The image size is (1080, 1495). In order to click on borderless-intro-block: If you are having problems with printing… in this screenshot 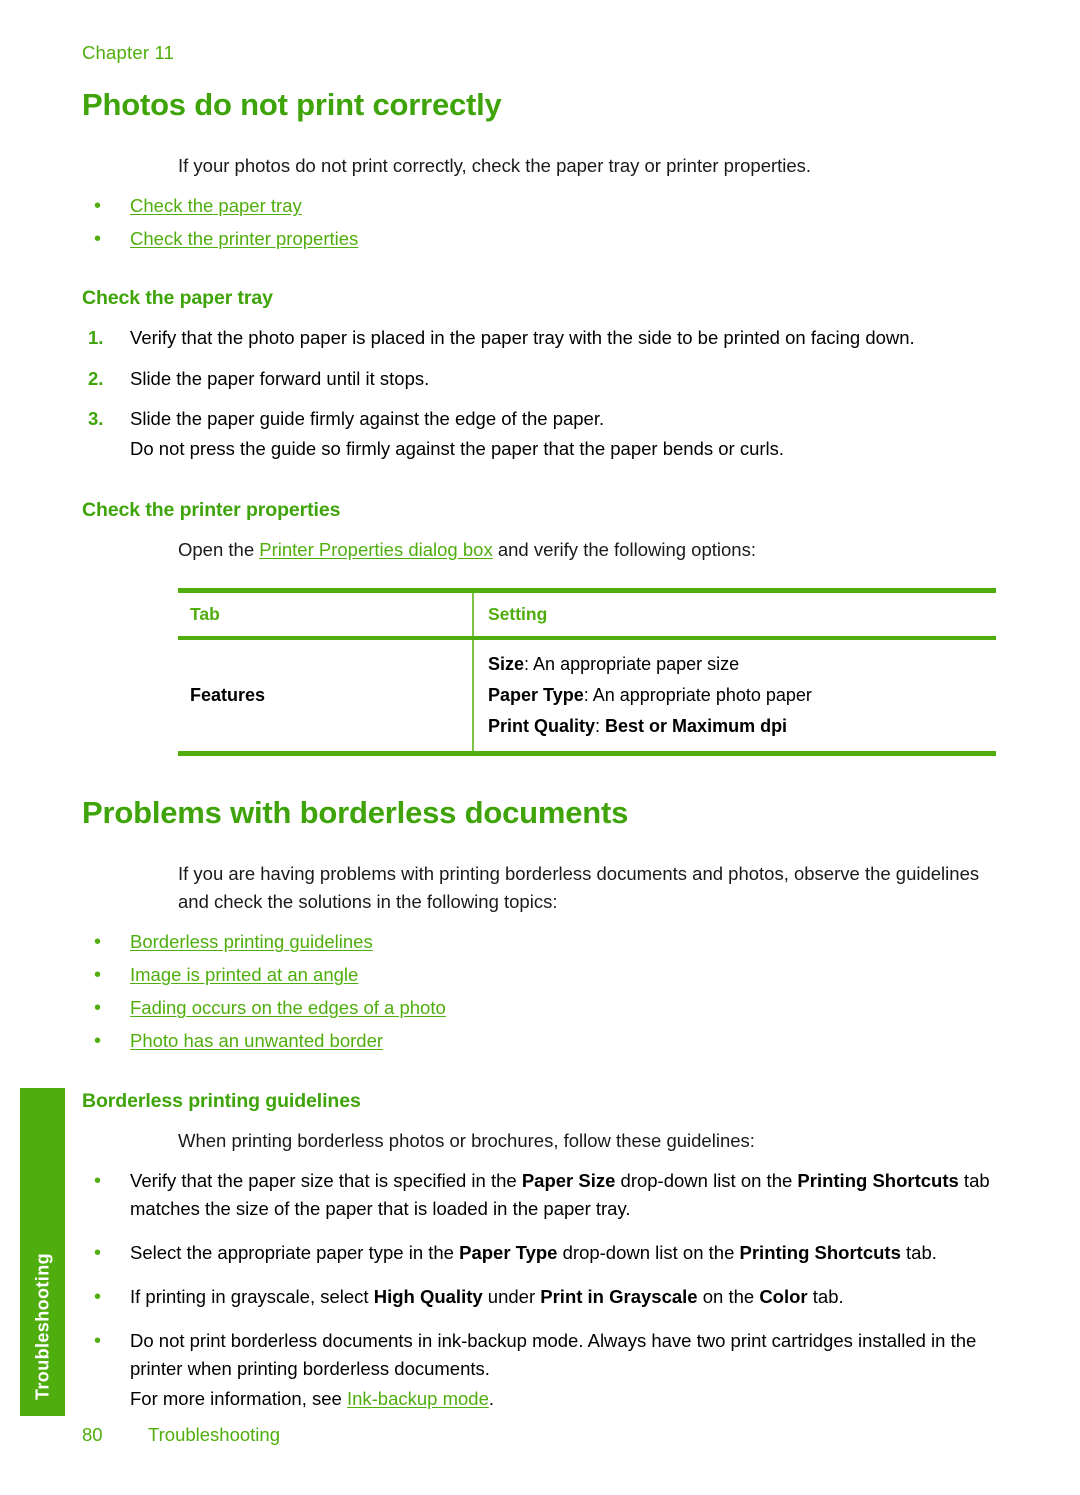, I will do `click(587, 888)`.